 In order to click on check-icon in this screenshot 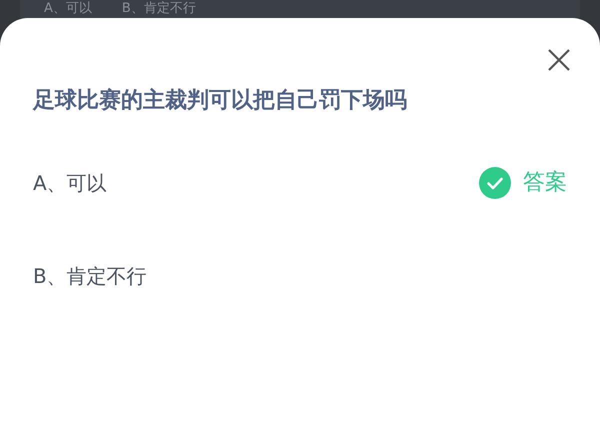, I will do `click(495, 182)`.